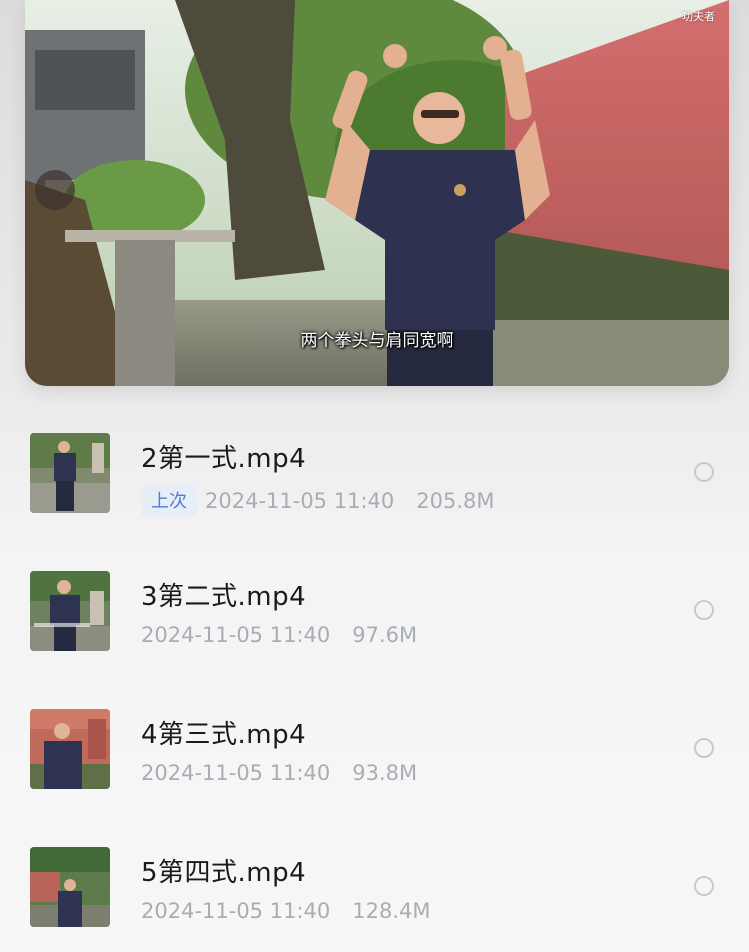 The image size is (749, 952). Describe the element at coordinates (385, 635) in the screenshot. I see `file-size: 97.6M` at that location.